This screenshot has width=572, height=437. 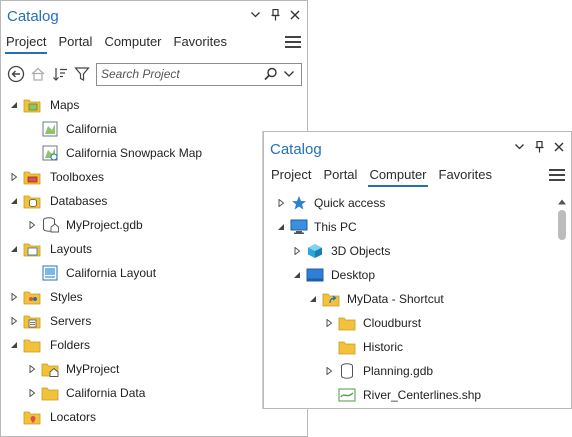 What do you see at coordinates (66, 297) in the screenshot?
I see `tree-item-label: Styles` at bounding box center [66, 297].